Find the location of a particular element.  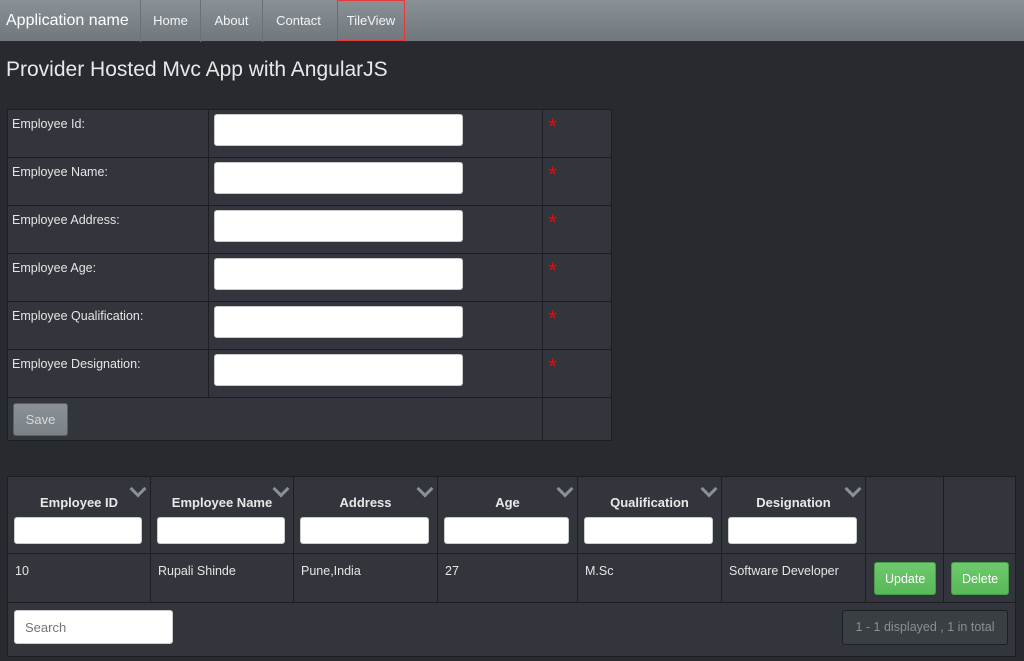

column-header-update is located at coordinates (905, 515).